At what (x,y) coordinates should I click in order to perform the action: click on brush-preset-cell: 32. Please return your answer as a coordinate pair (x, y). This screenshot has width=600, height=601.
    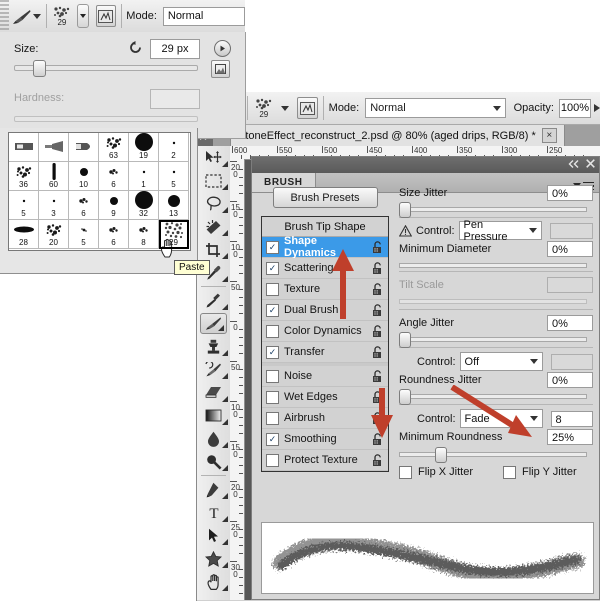
    Looking at the image, I should click on (144, 205).